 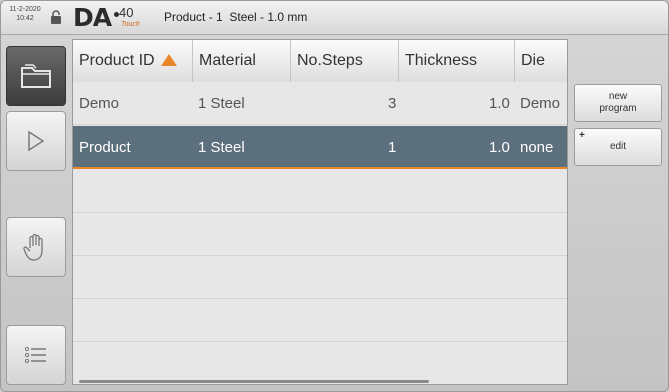 I want to click on nav-manual-mode, so click(x=36, y=247).